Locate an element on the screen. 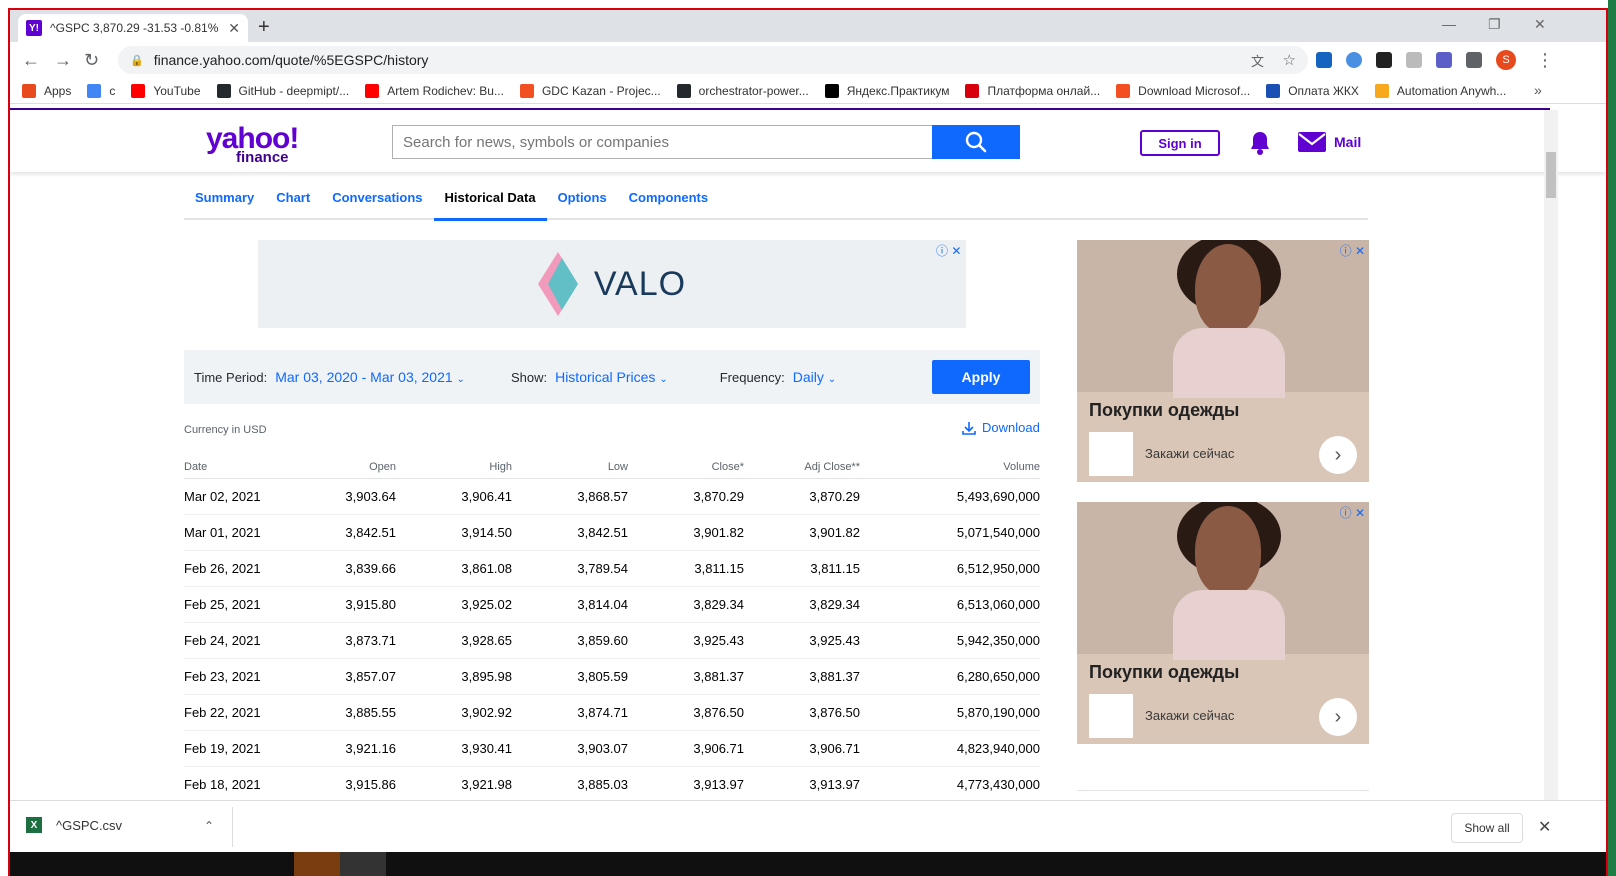 This screenshot has width=1616, height=876. apply-button: Apply is located at coordinates (981, 377).